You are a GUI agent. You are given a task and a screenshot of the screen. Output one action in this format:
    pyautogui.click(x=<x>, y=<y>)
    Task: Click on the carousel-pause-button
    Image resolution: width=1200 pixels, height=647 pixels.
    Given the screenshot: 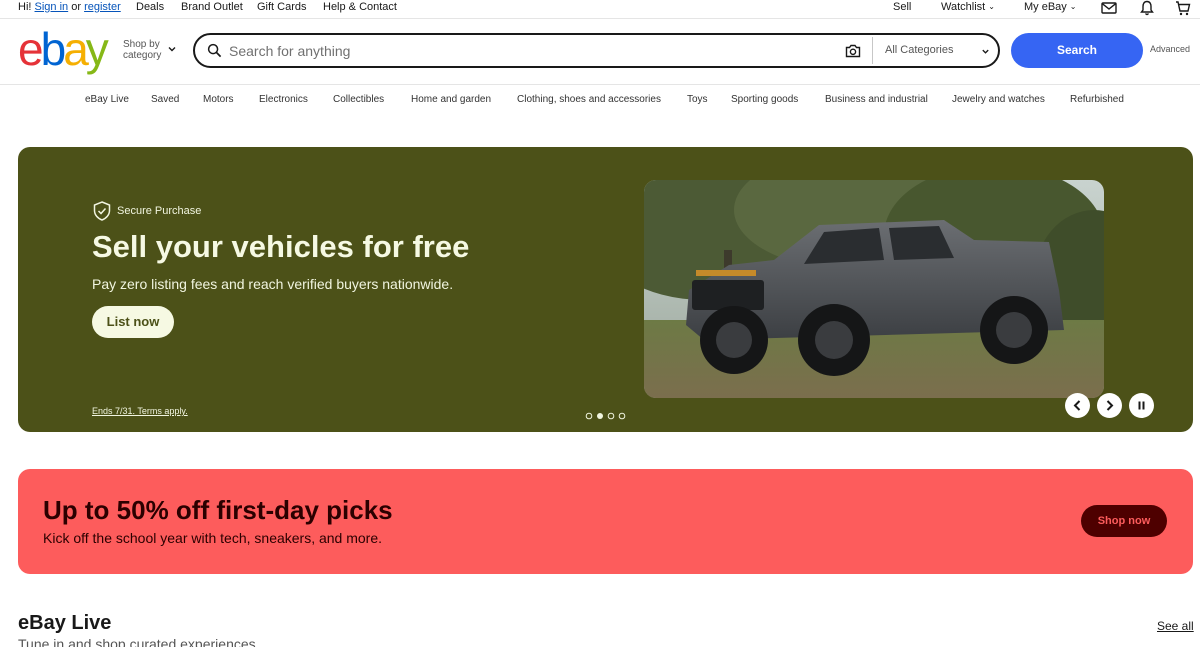 What is the action you would take?
    pyautogui.click(x=1141, y=405)
    